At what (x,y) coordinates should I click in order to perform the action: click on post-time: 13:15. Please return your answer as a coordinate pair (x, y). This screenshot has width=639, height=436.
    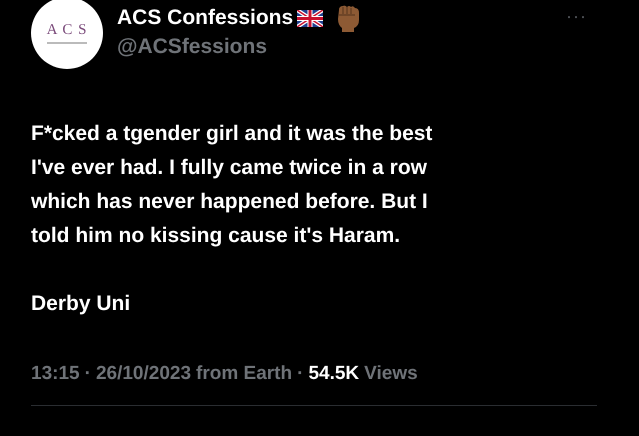
    Looking at the image, I should click on (55, 374).